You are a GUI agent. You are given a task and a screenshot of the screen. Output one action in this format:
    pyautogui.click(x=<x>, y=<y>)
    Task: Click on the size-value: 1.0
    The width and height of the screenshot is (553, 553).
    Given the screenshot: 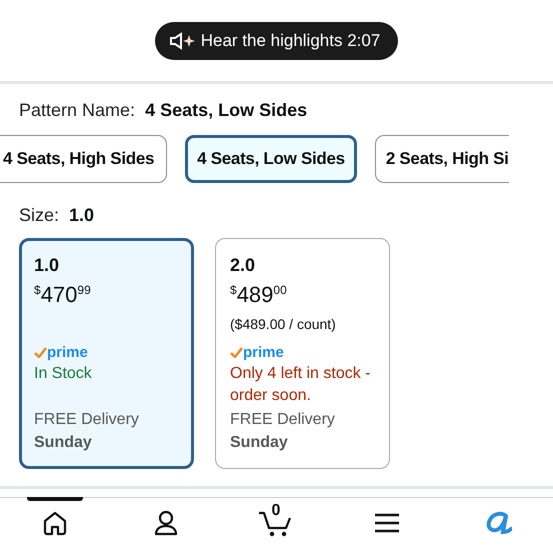 What is the action you would take?
    pyautogui.click(x=81, y=215)
    